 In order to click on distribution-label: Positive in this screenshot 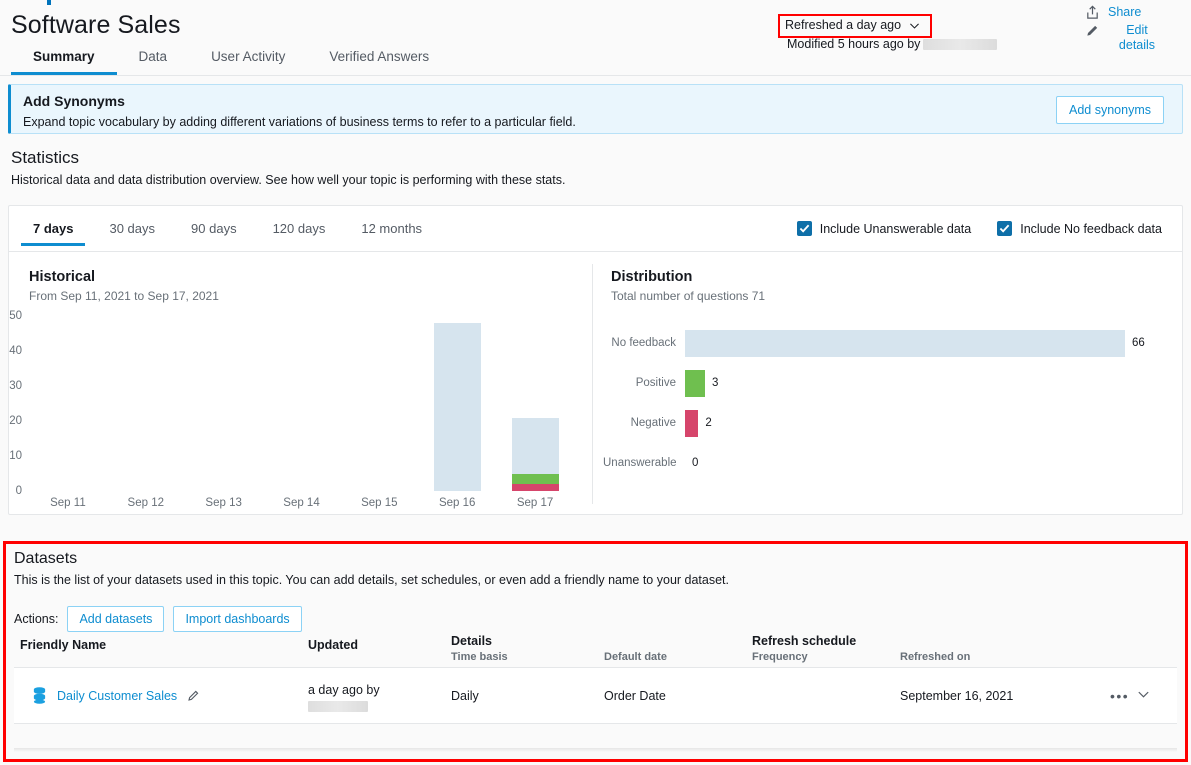, I will do `click(655, 383)`.